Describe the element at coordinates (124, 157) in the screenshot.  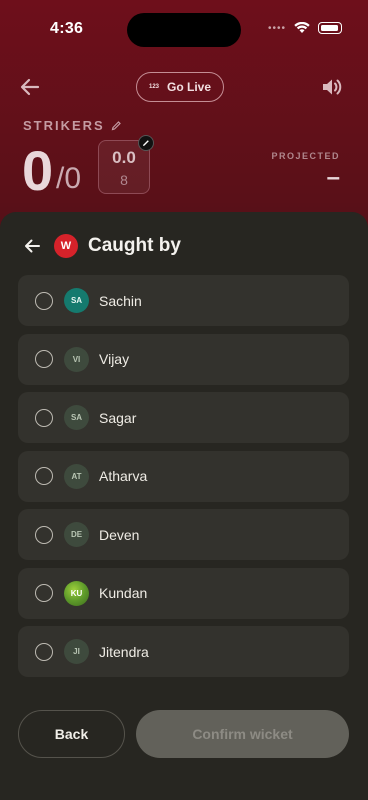
I see `overs-value: 0.0` at that location.